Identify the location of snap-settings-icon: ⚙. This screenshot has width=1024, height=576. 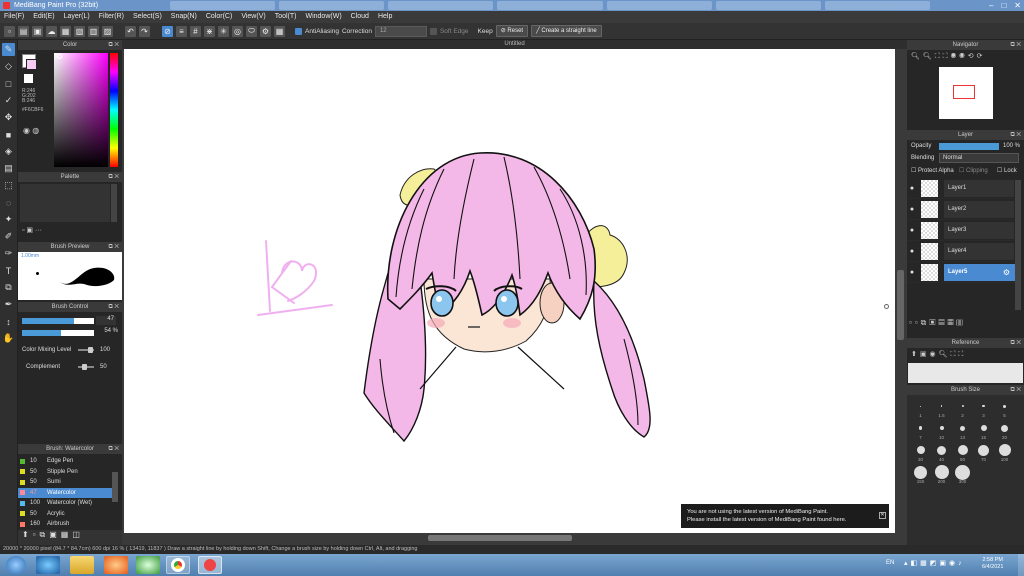
(265, 31).